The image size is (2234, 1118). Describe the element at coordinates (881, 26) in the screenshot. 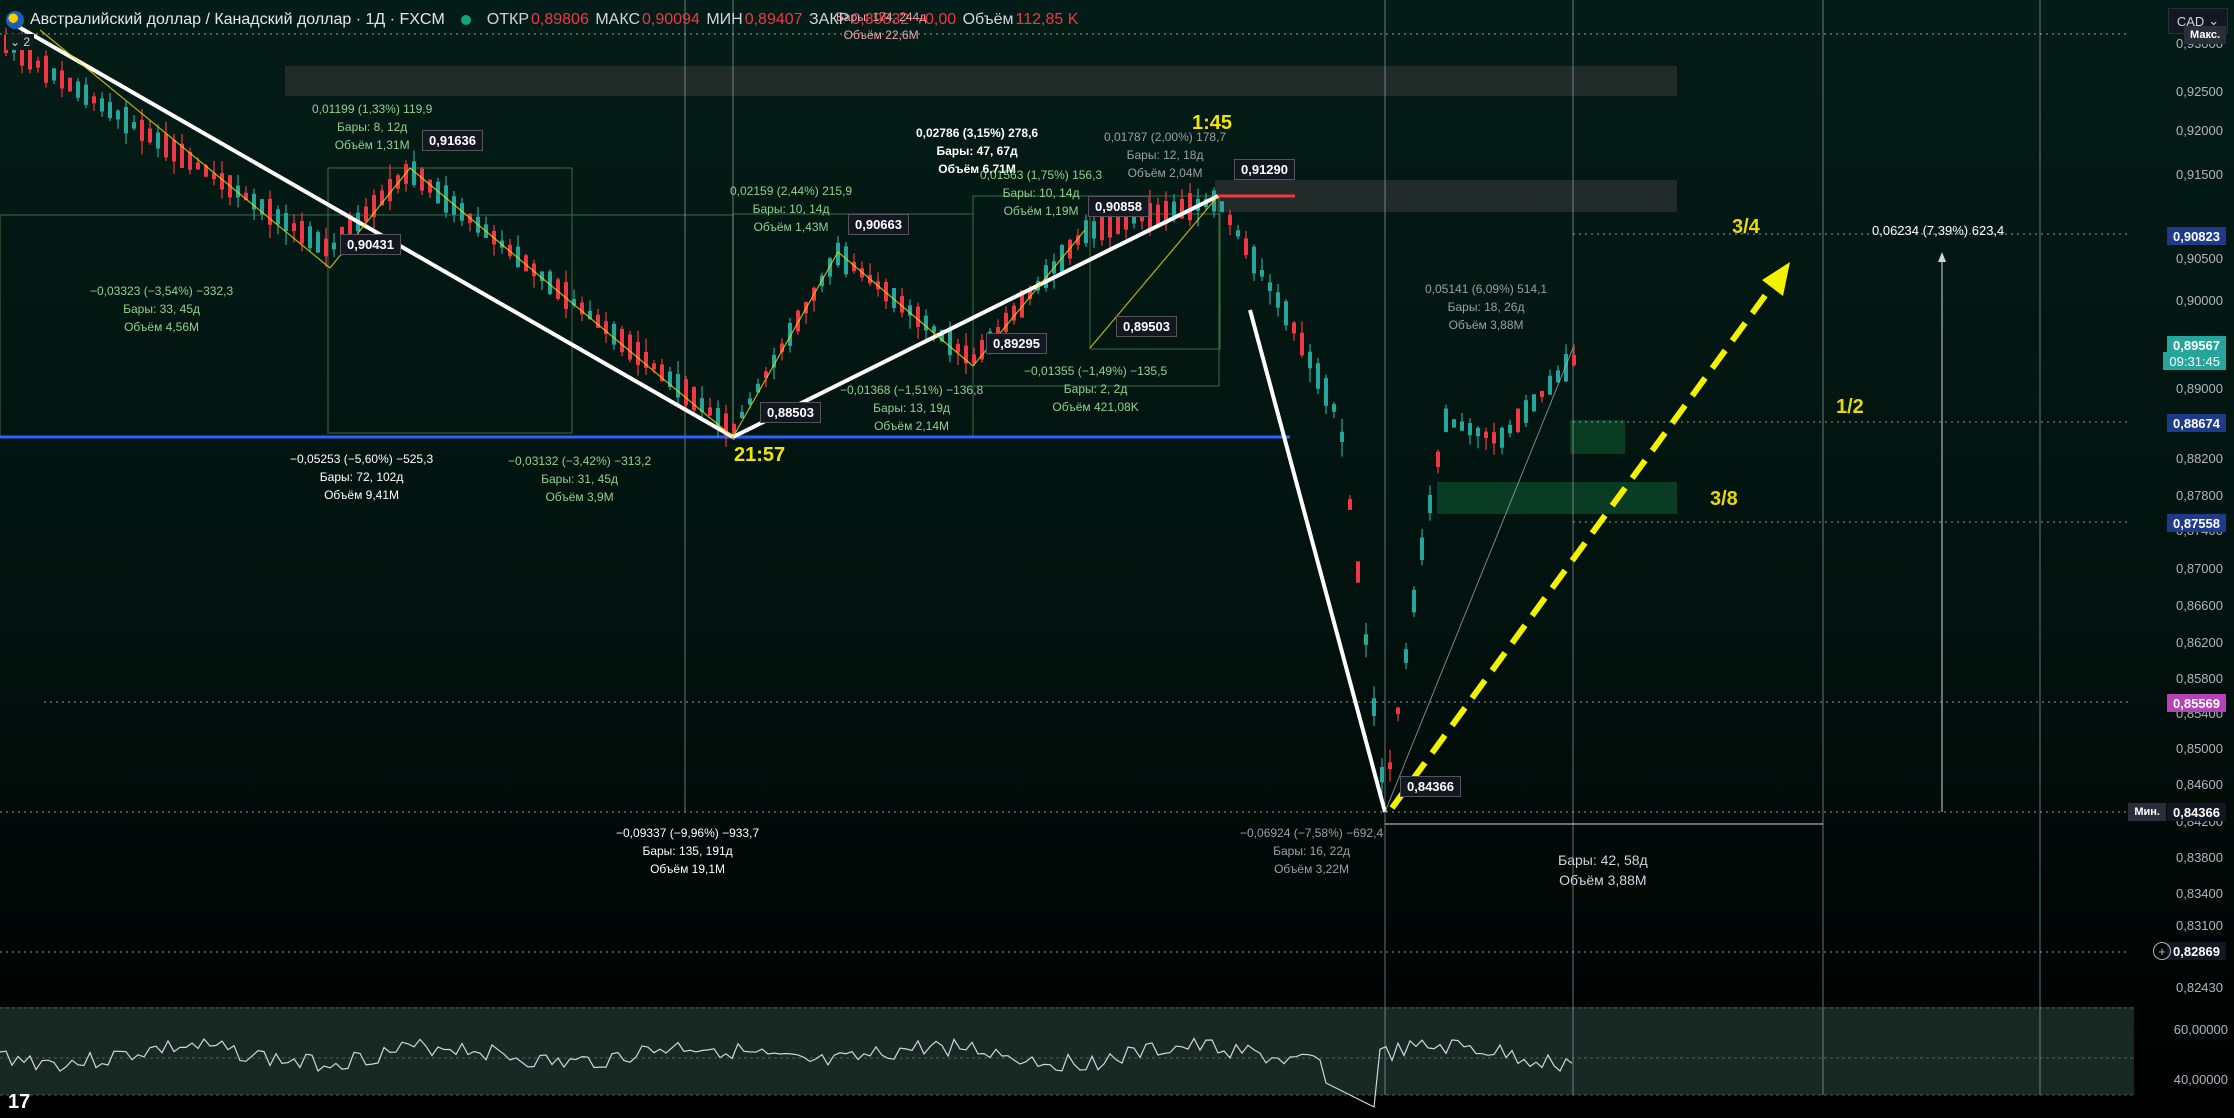

I see `top-measure: Бары: 174, 244д Объём 22,6M` at that location.